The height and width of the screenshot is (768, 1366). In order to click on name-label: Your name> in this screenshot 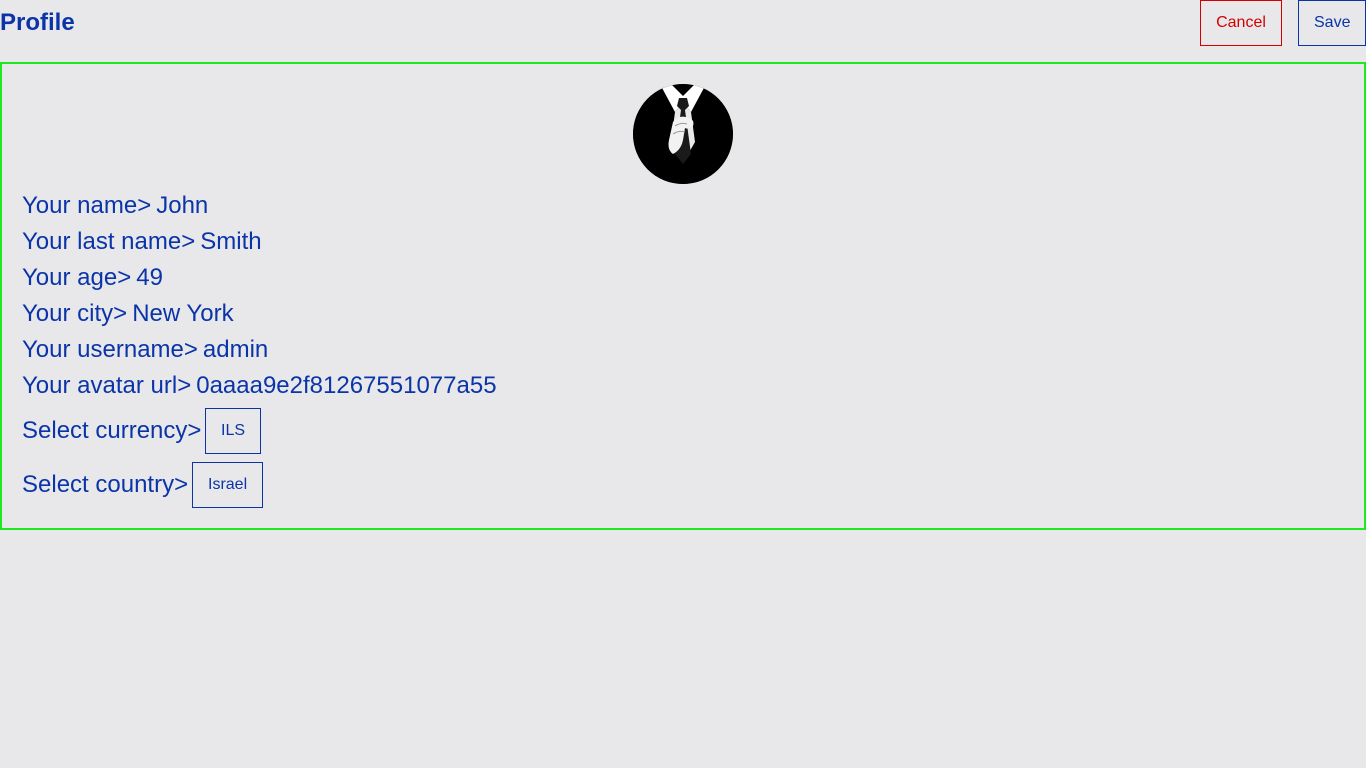, I will do `click(87, 205)`.